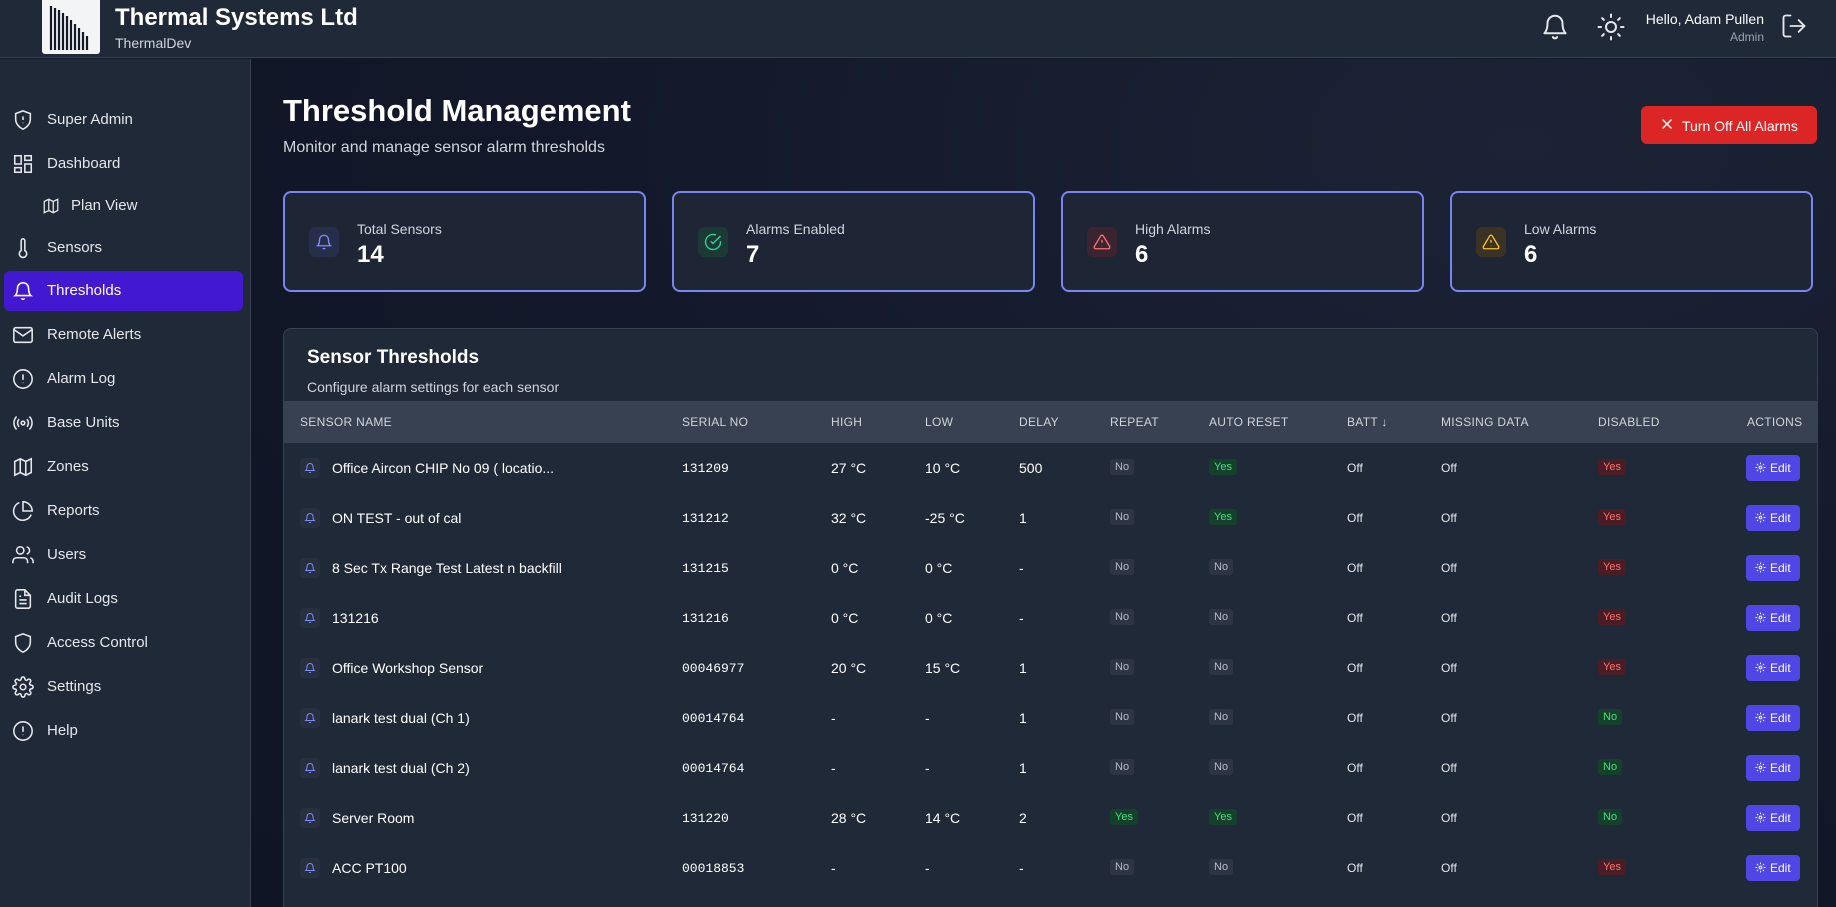 The height and width of the screenshot is (907, 1836). I want to click on logout-icon, so click(1795, 27).